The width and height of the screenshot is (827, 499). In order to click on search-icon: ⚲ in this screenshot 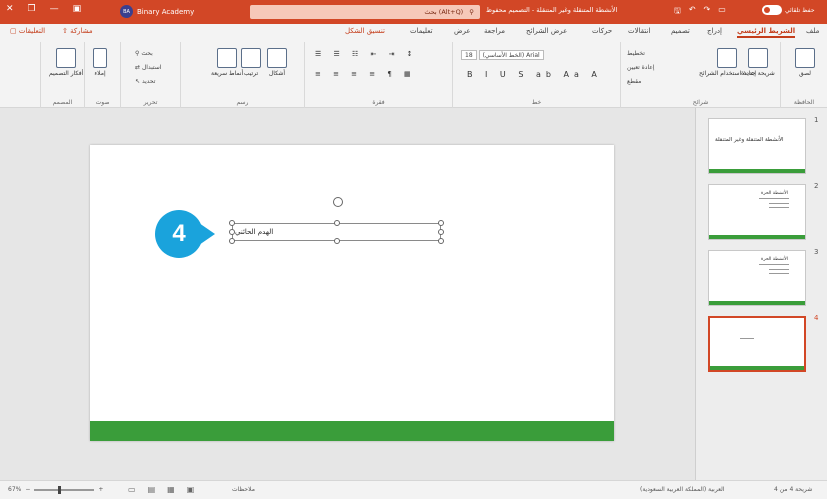, I will do `click(471, 12)`.